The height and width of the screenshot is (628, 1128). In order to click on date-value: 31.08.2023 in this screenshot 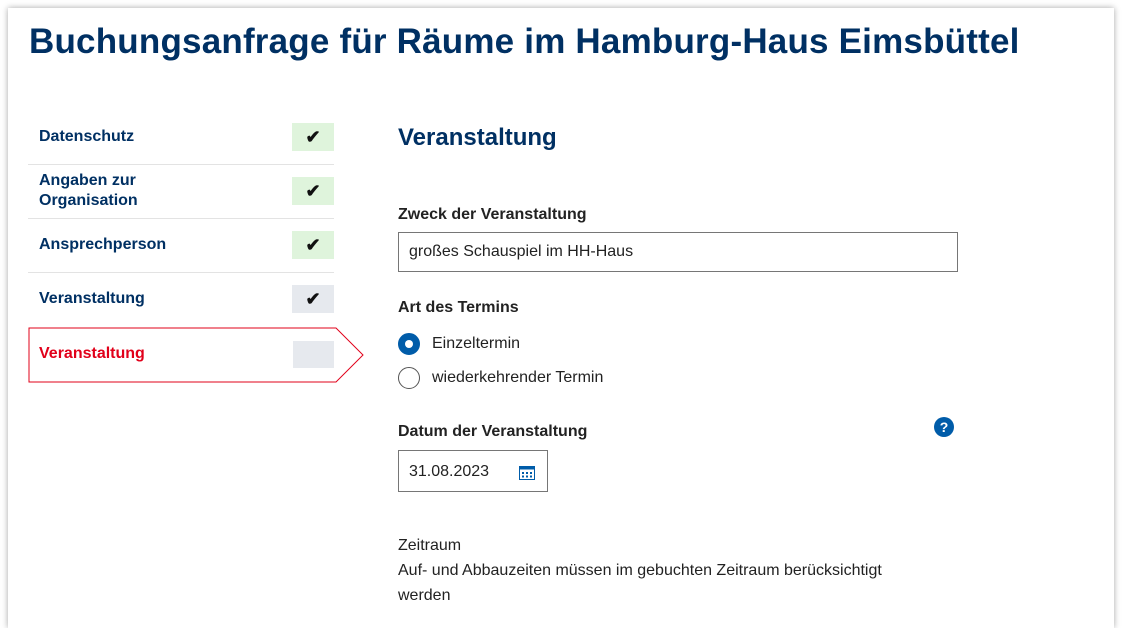, I will do `click(449, 471)`.